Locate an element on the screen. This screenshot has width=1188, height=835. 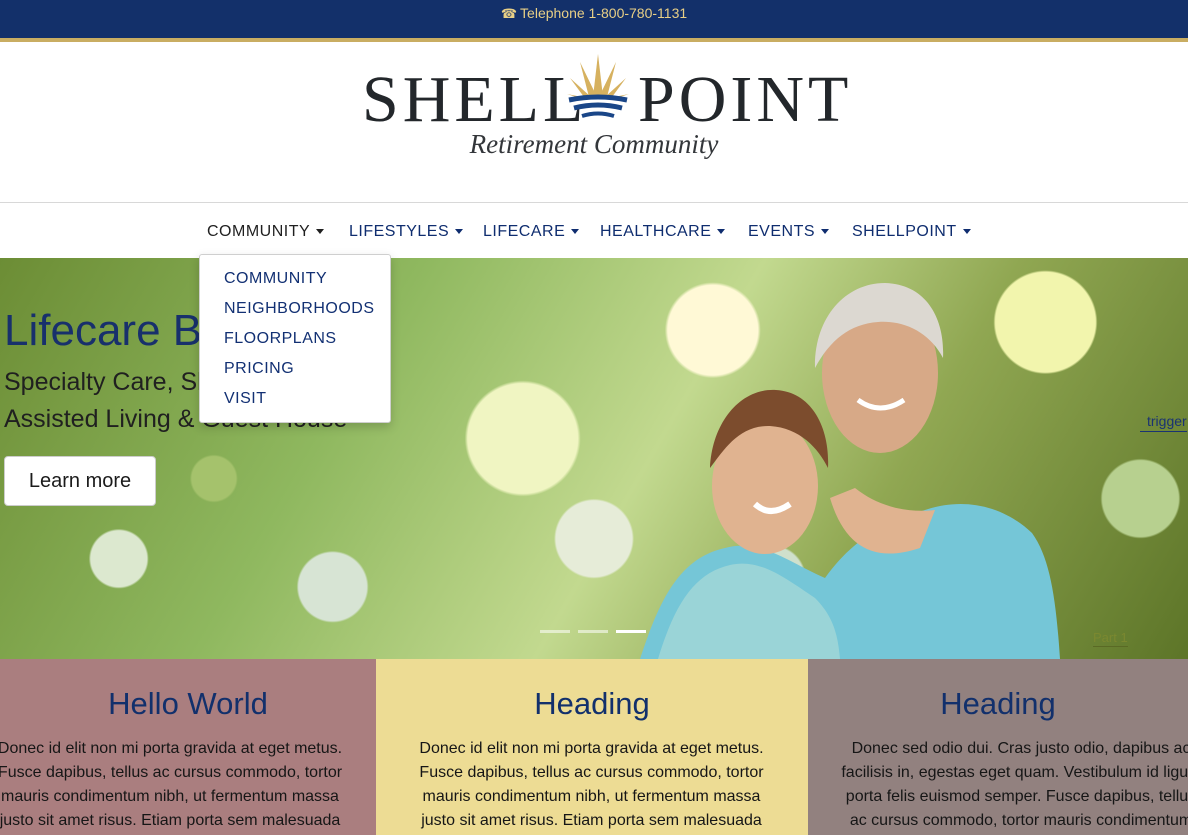
nav-shellpoint-label: SHELLPOINT is located at coordinates (904, 231).